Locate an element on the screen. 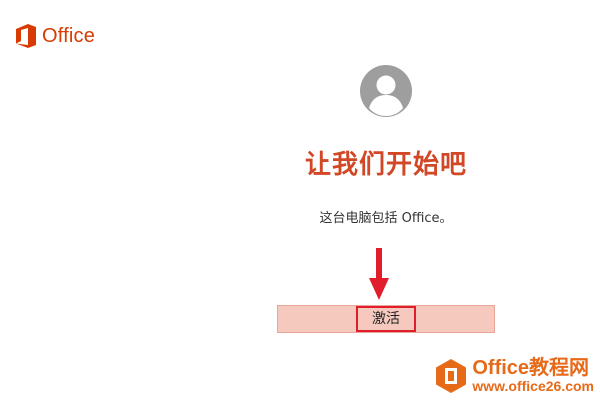 The image size is (600, 400). down-arrow-icon is located at coordinates (379, 274).